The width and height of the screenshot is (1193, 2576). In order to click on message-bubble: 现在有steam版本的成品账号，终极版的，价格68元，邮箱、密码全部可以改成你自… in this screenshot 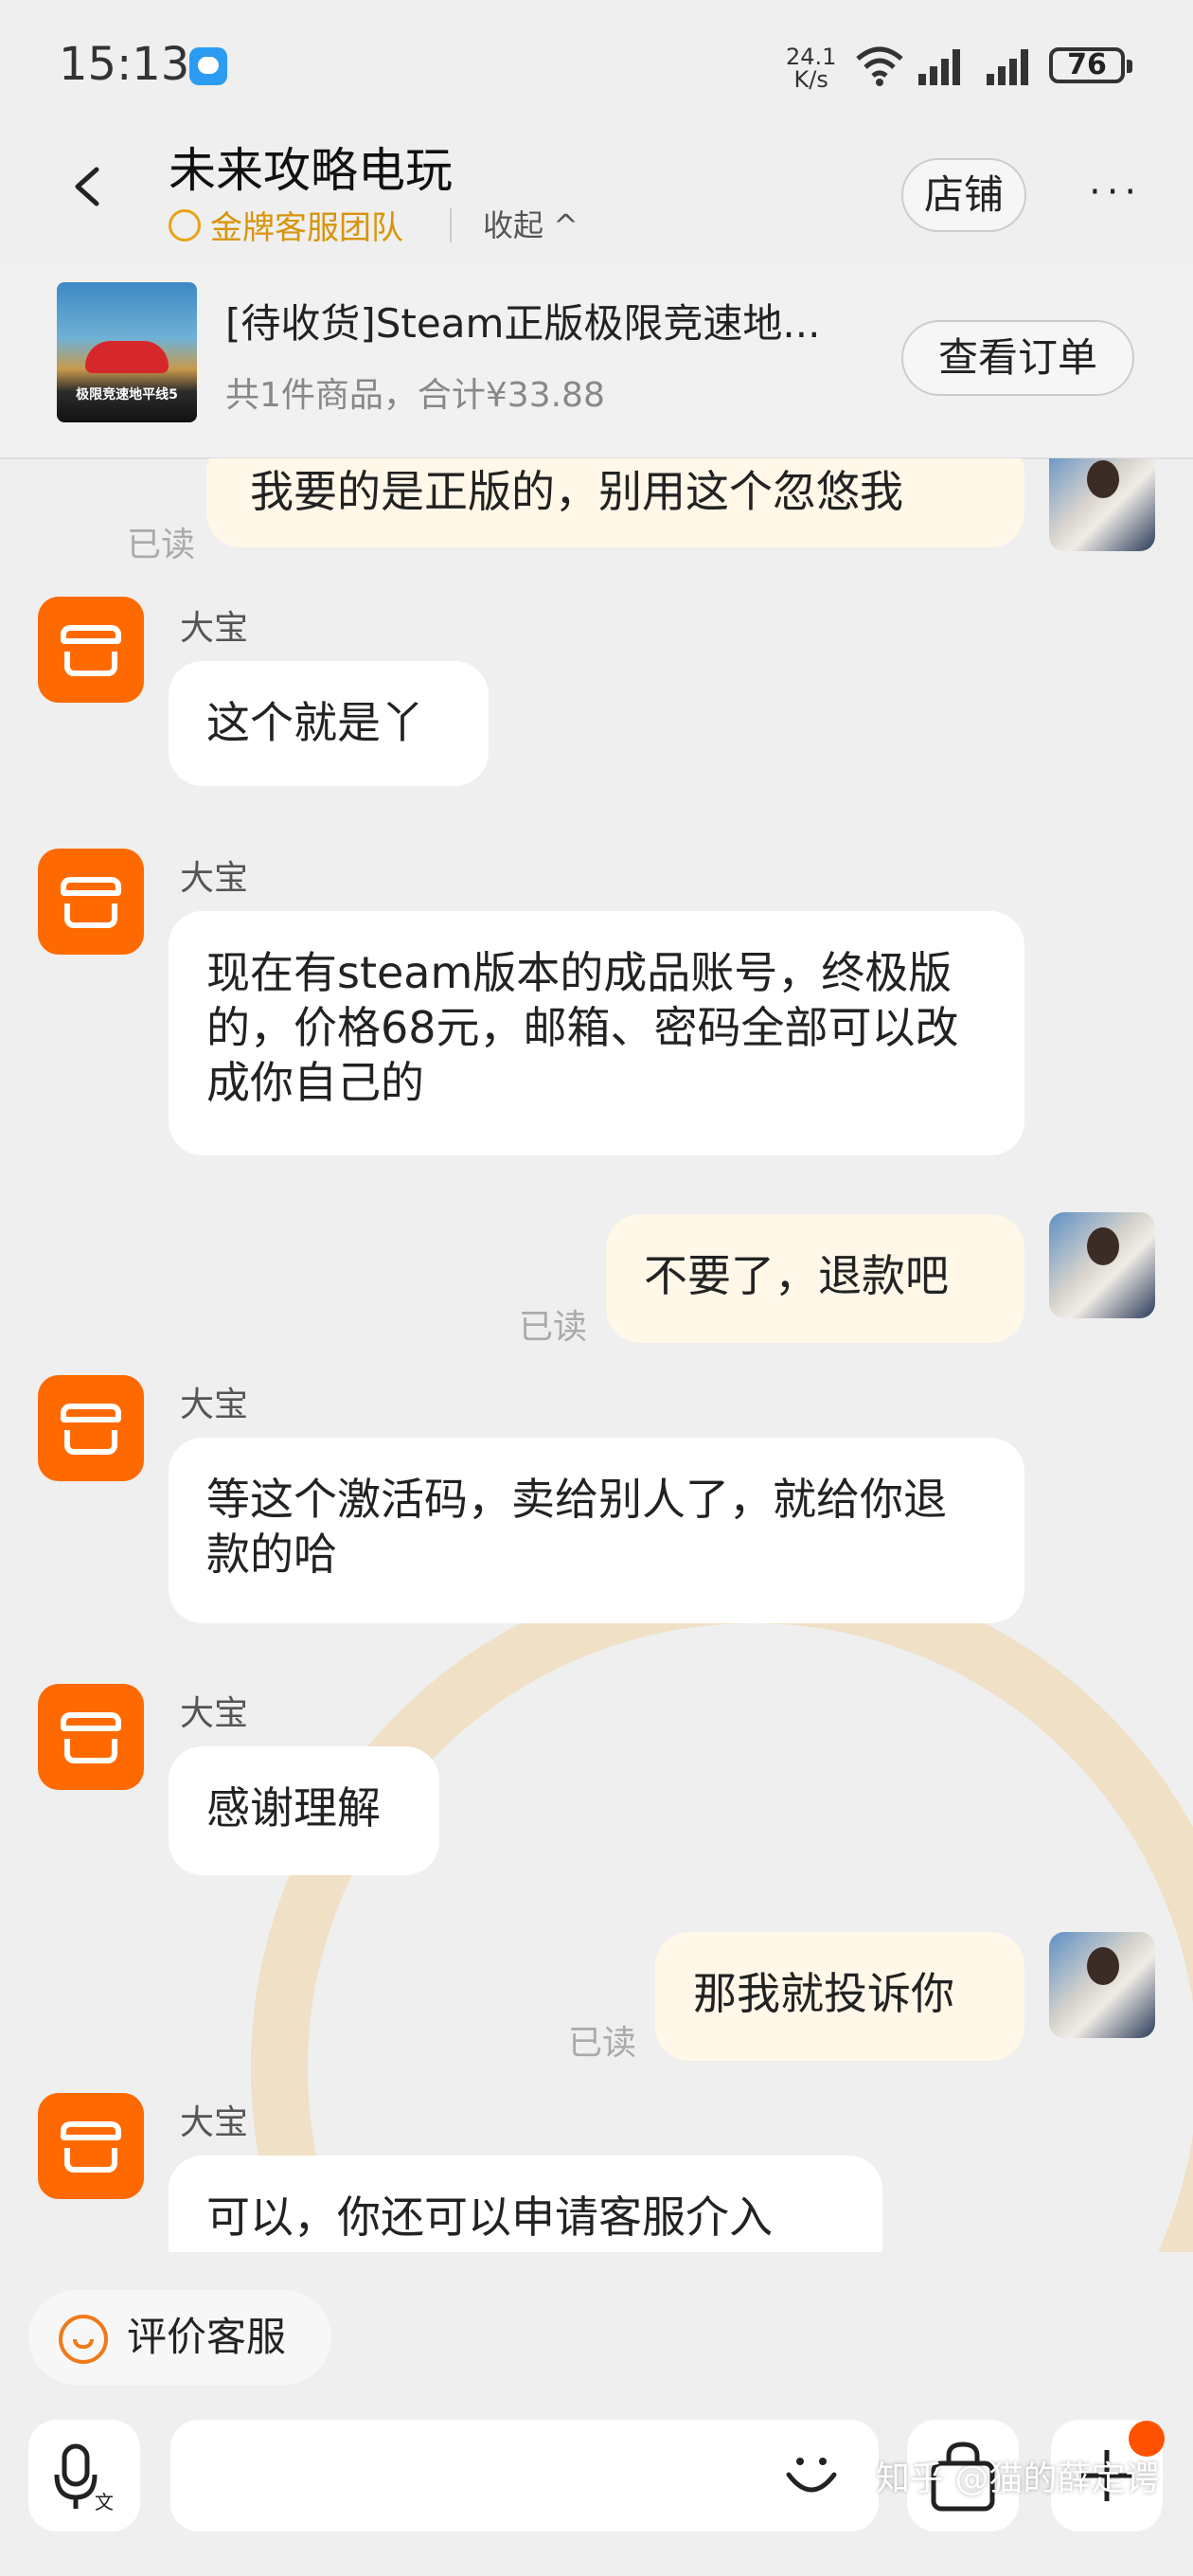, I will do `click(596, 1033)`.